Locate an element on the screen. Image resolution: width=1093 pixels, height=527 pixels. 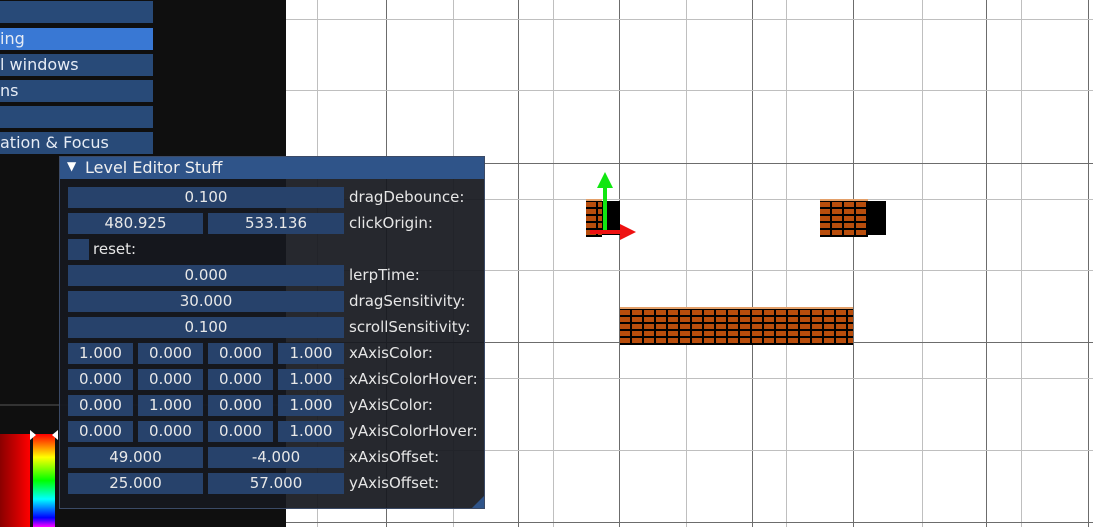
sidebar-item-label: ation & Focus is located at coordinates (54, 142).